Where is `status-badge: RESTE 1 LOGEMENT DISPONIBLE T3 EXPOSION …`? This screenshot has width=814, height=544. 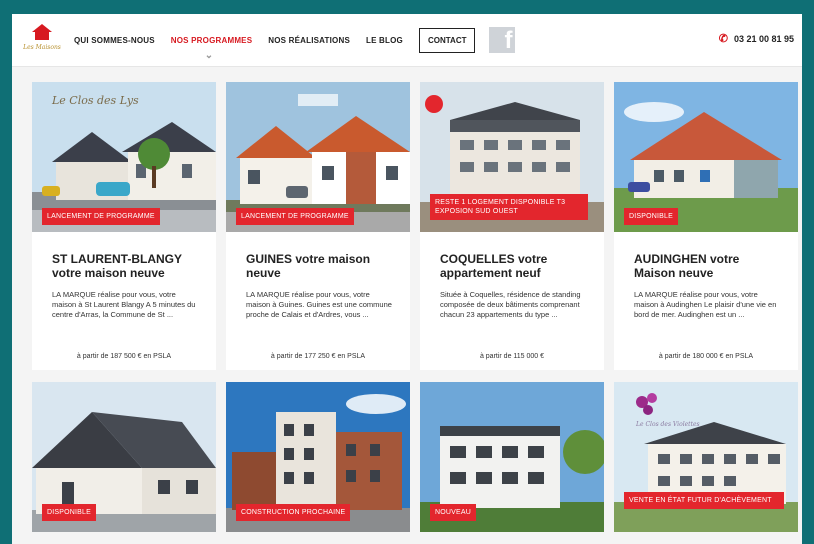 status-badge: RESTE 1 LOGEMENT DISPONIBLE T3 EXPOSION … is located at coordinates (509, 207).